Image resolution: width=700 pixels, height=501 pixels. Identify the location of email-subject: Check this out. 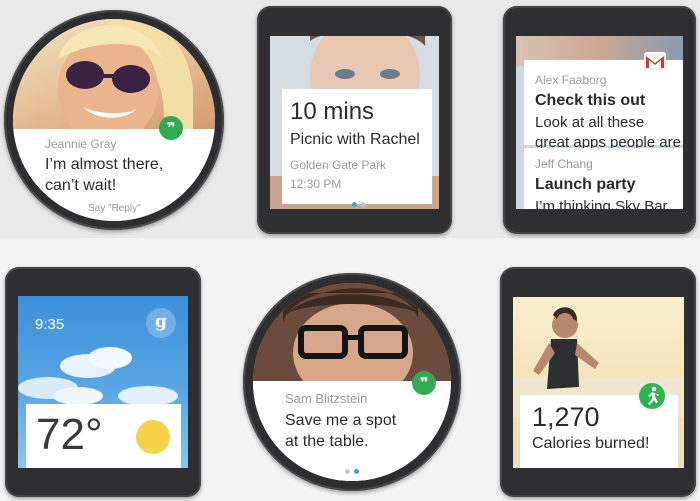
(590, 100).